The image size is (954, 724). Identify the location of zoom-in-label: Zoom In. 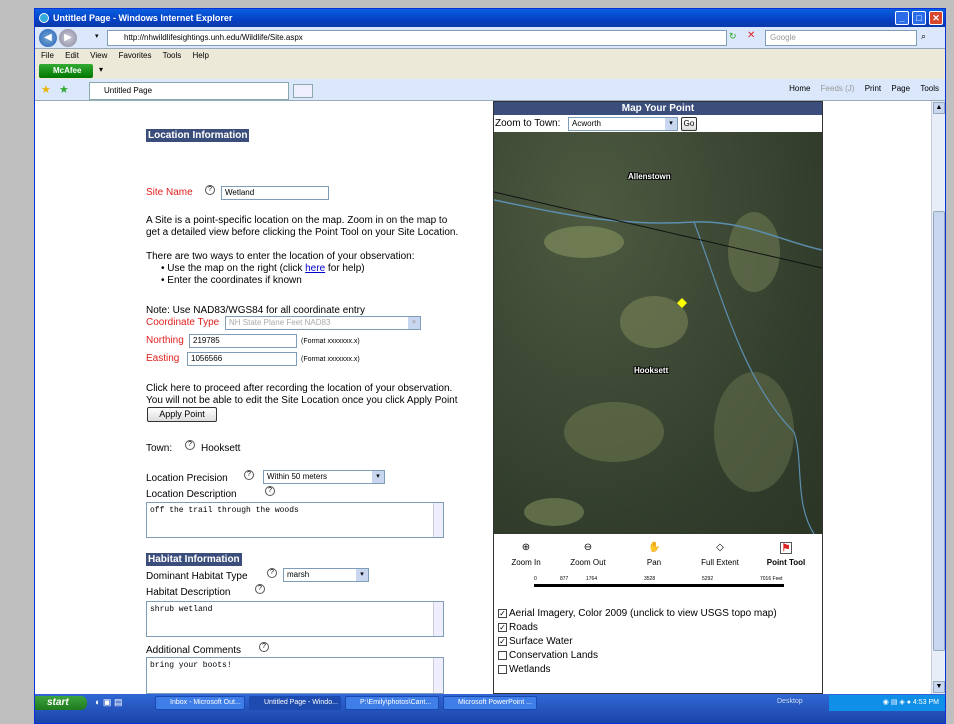
(526, 562).